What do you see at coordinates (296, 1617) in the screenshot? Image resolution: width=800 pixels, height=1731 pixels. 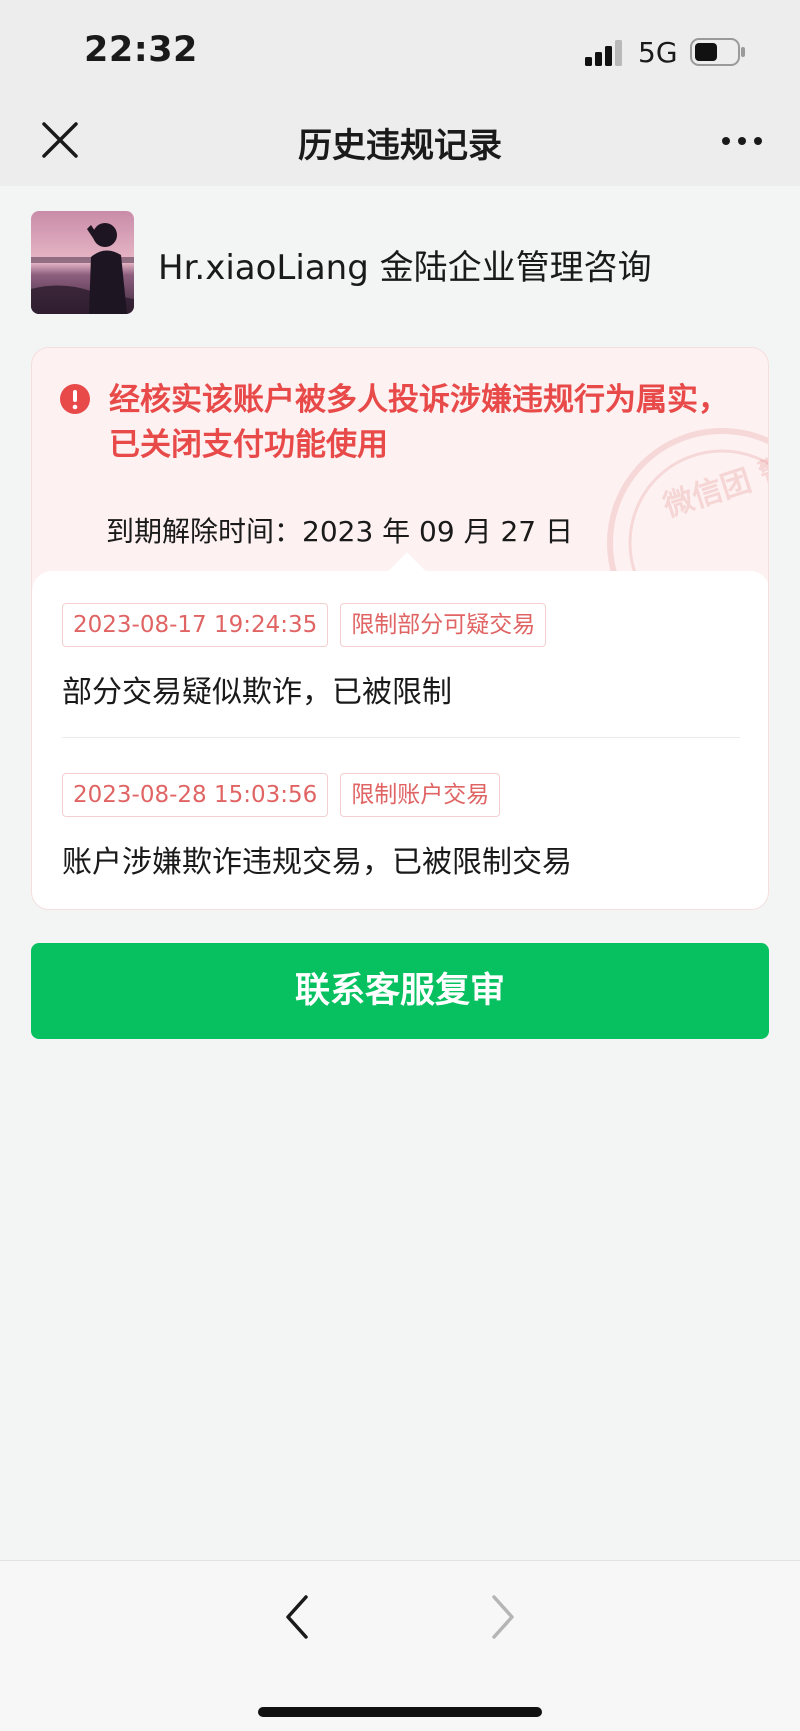 I see `back-icon` at bounding box center [296, 1617].